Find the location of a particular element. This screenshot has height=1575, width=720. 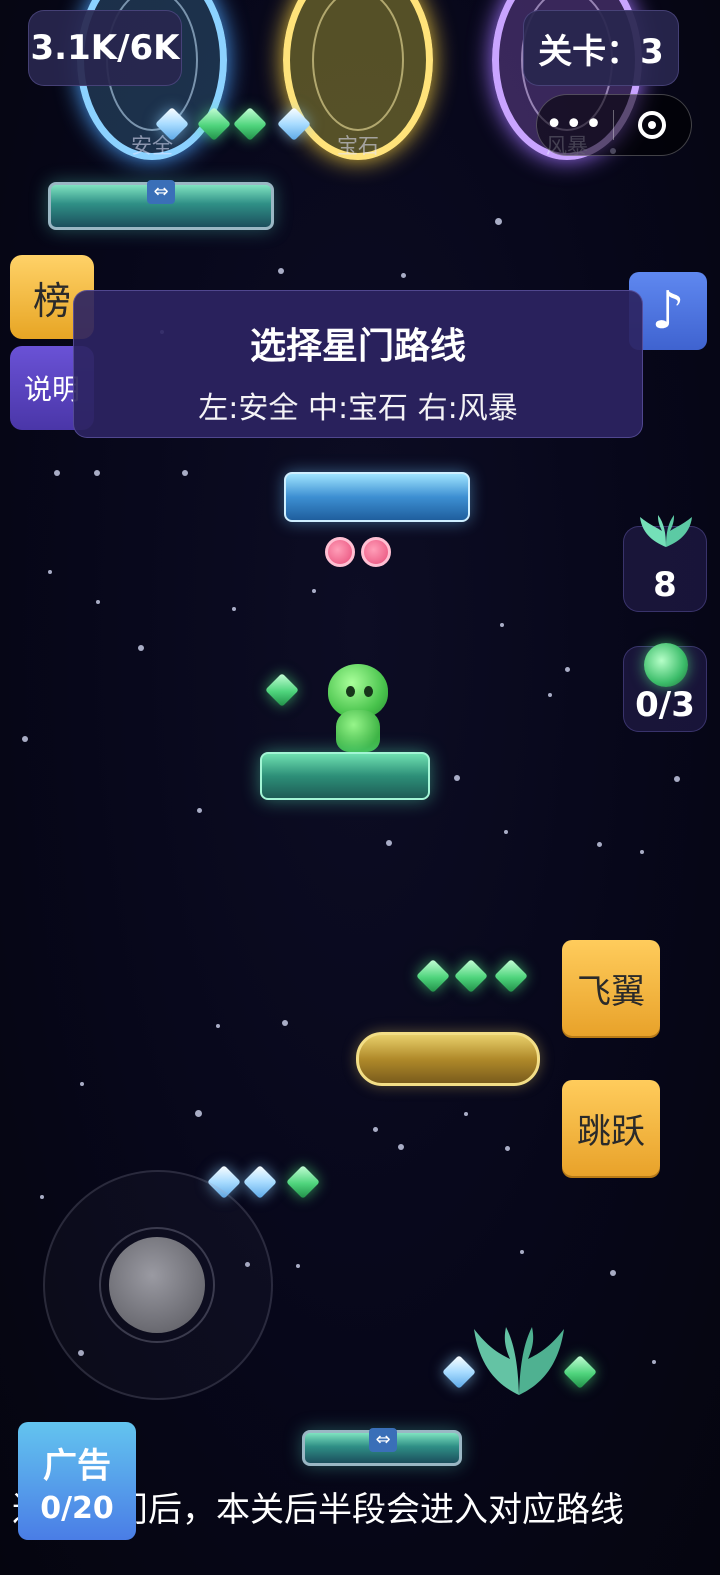

platform-gold is located at coordinates (448, 1059).